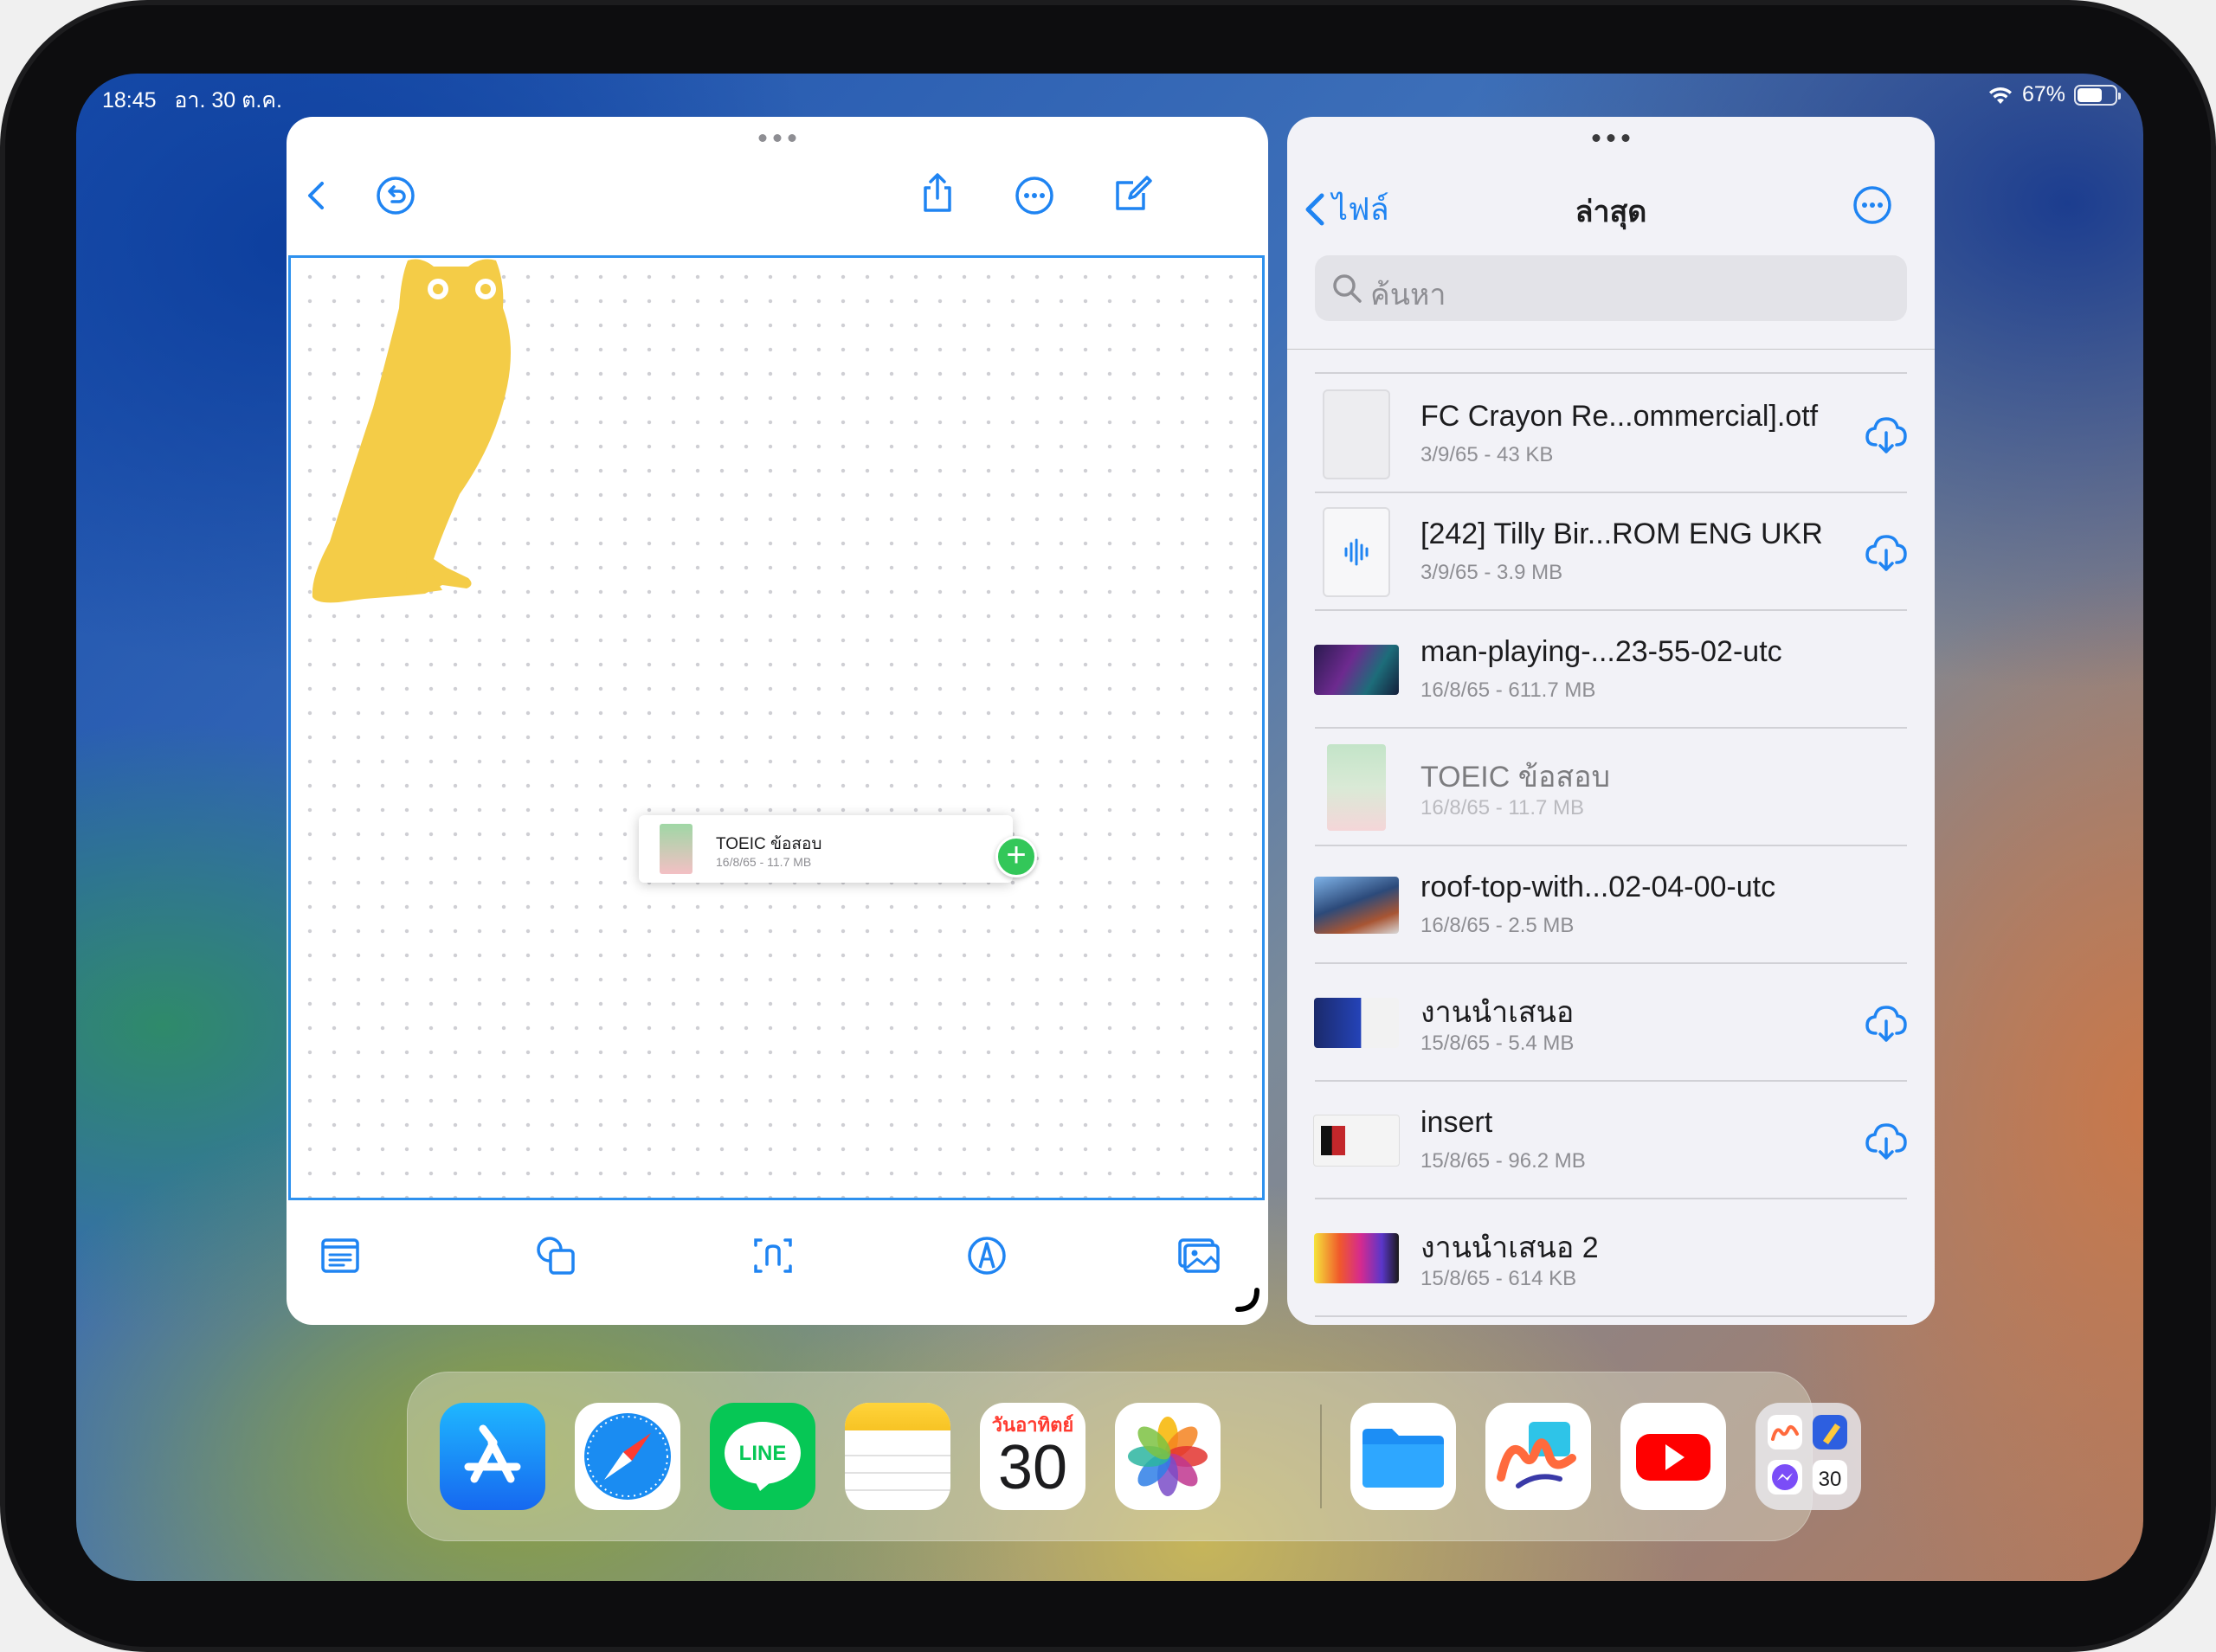  I want to click on back-chevron-icon, so click(317, 195).